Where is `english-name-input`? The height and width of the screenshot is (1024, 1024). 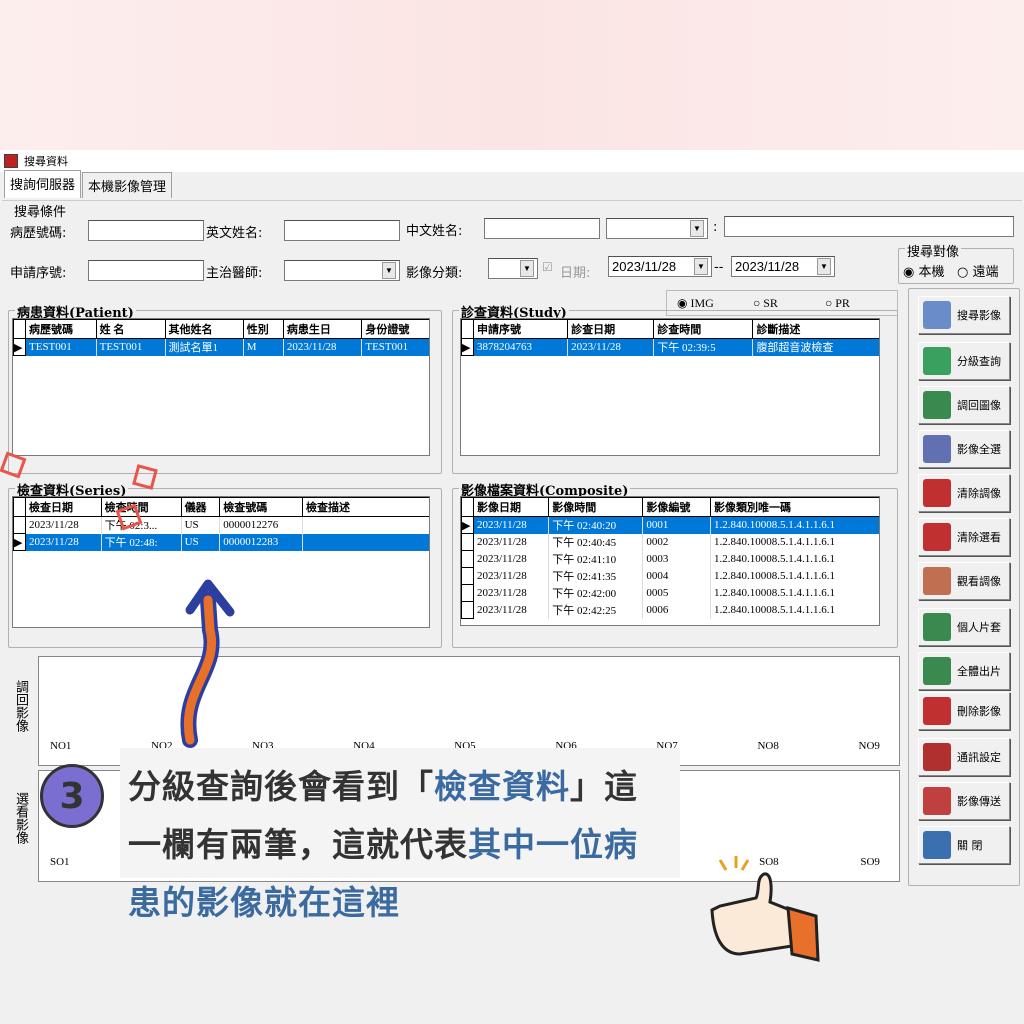 english-name-input is located at coordinates (342, 230).